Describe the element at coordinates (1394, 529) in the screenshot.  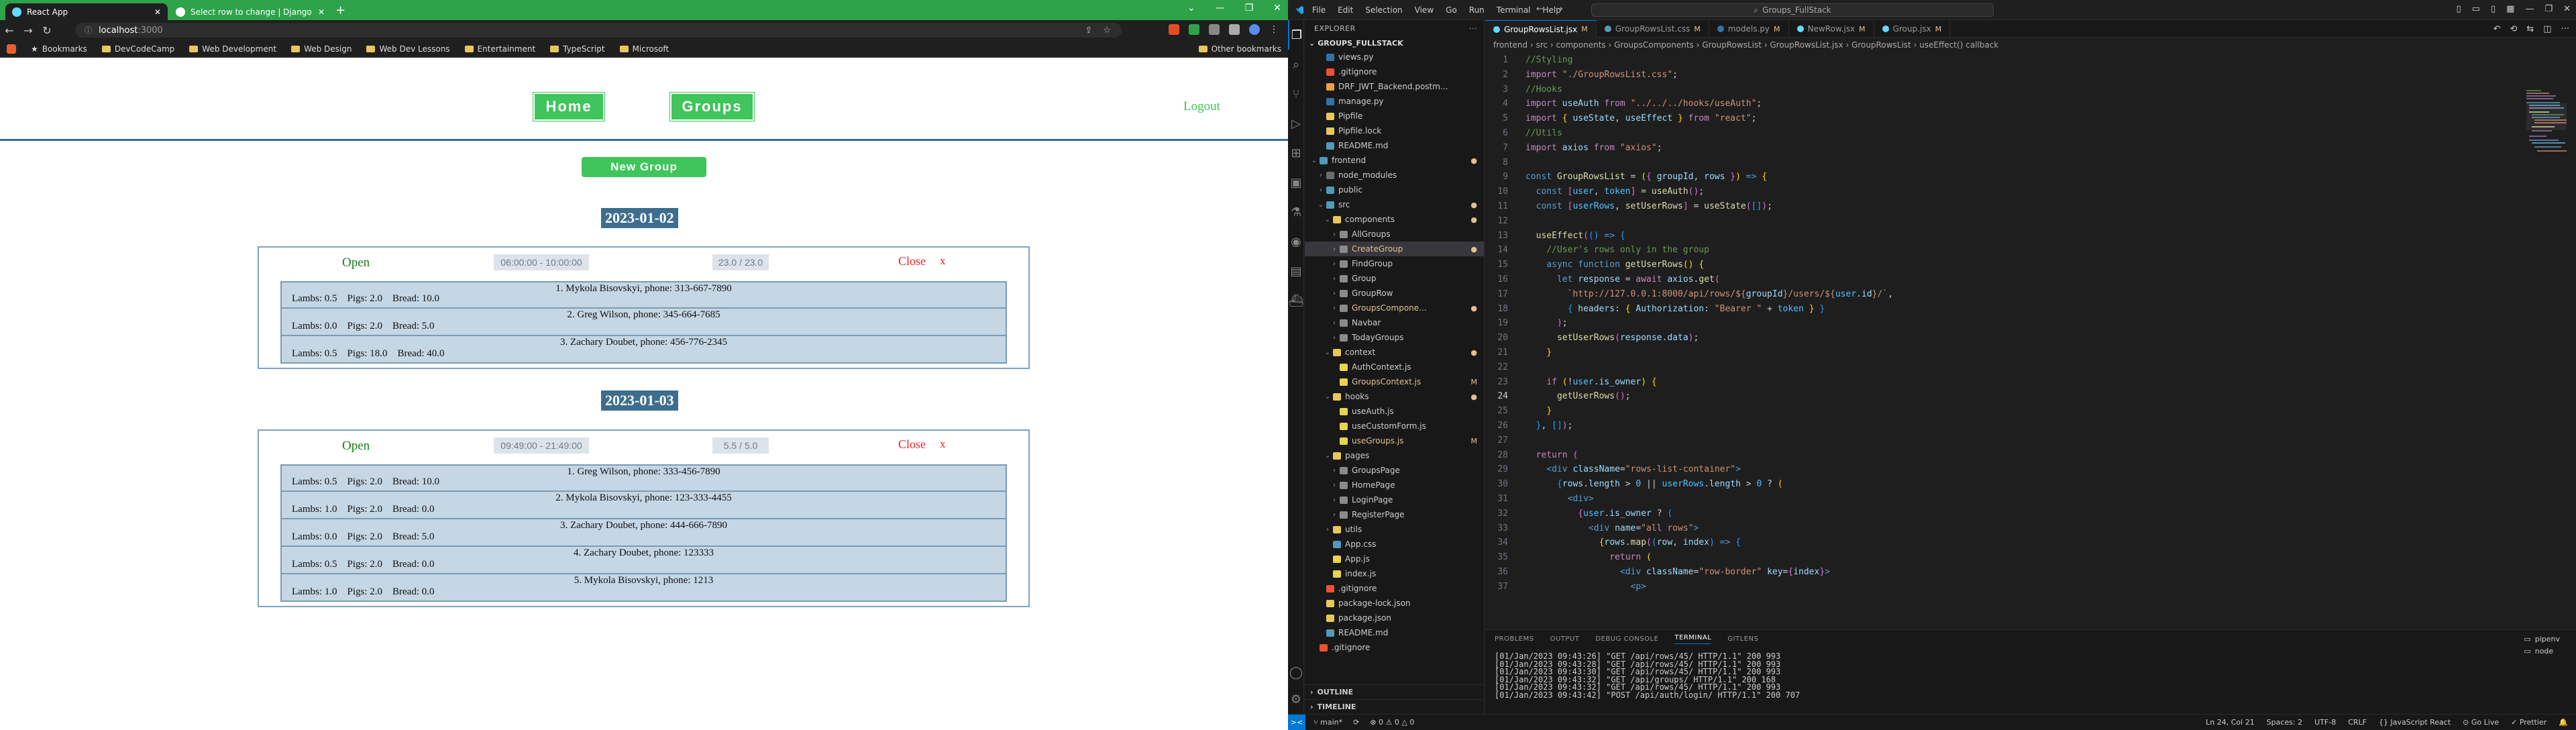
I see `tree-folder: › utils` at that location.